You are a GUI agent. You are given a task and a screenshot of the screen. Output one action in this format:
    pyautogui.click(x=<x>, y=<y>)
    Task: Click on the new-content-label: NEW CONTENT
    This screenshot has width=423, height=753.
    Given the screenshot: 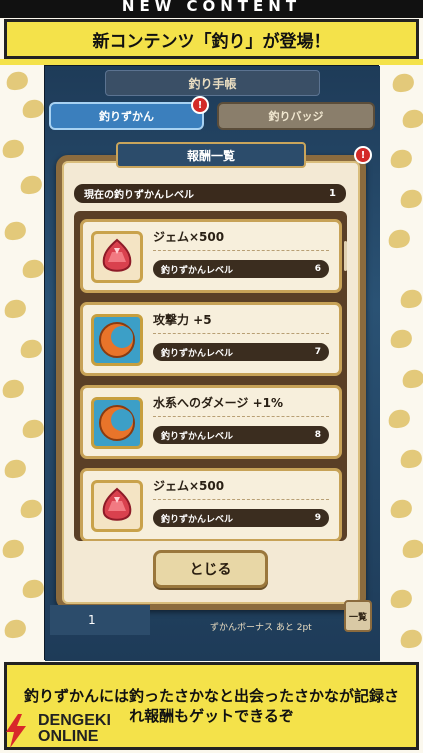 What is the action you would take?
    pyautogui.click(x=211, y=7)
    